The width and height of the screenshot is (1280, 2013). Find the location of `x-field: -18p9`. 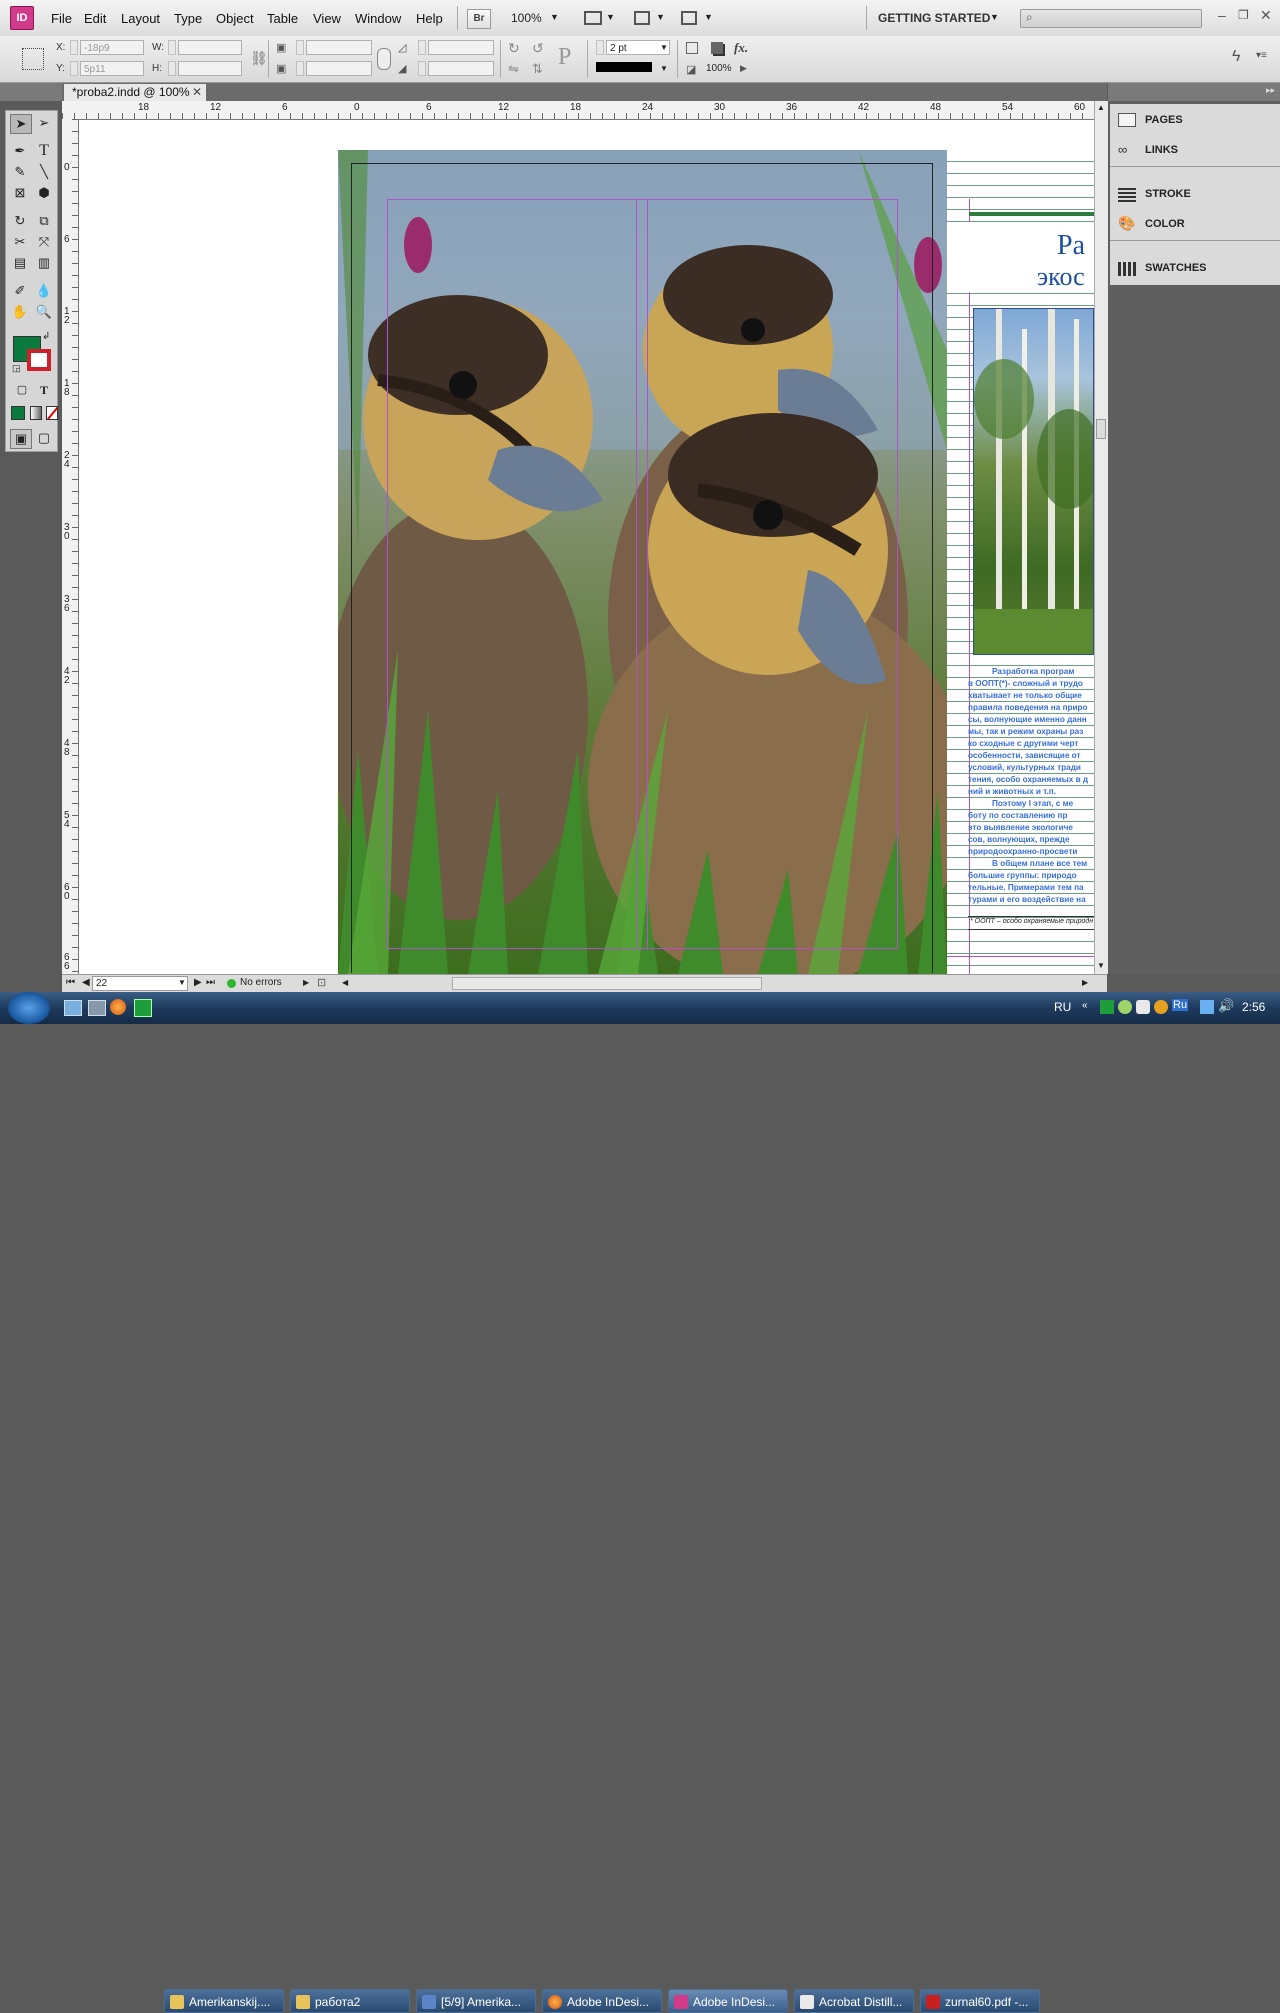

x-field: -18p9 is located at coordinates (112, 47).